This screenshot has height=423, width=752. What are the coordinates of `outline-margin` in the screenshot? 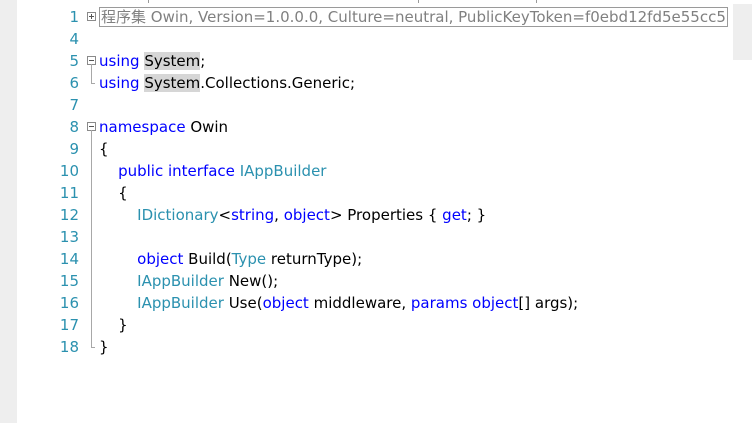 It's located at (92, 182).